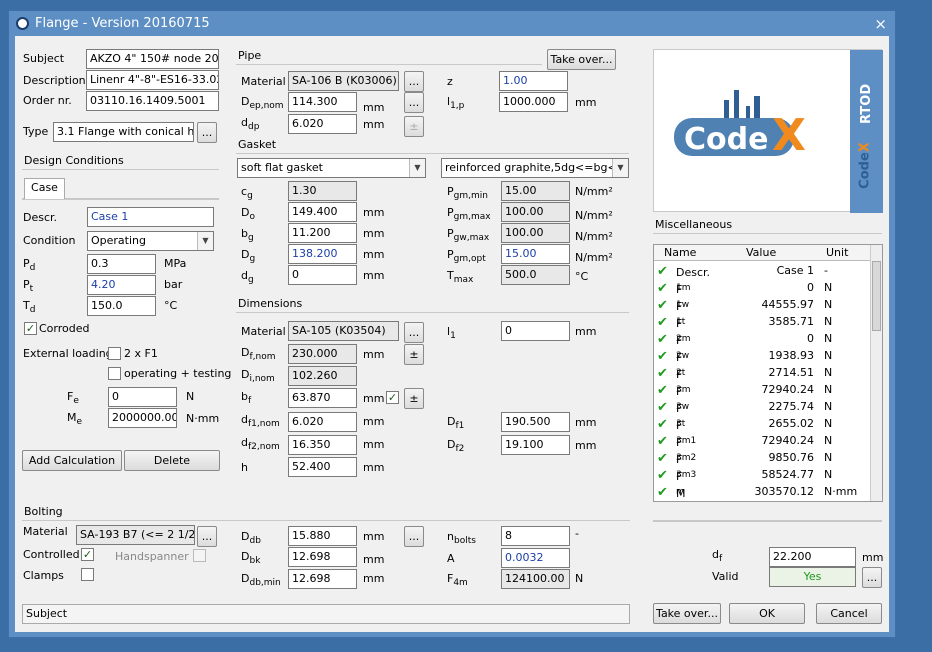 The width and height of the screenshot is (932, 652). What do you see at coordinates (322, 445) in the screenshot?
I see `df2nom-input: 16.350` at bounding box center [322, 445].